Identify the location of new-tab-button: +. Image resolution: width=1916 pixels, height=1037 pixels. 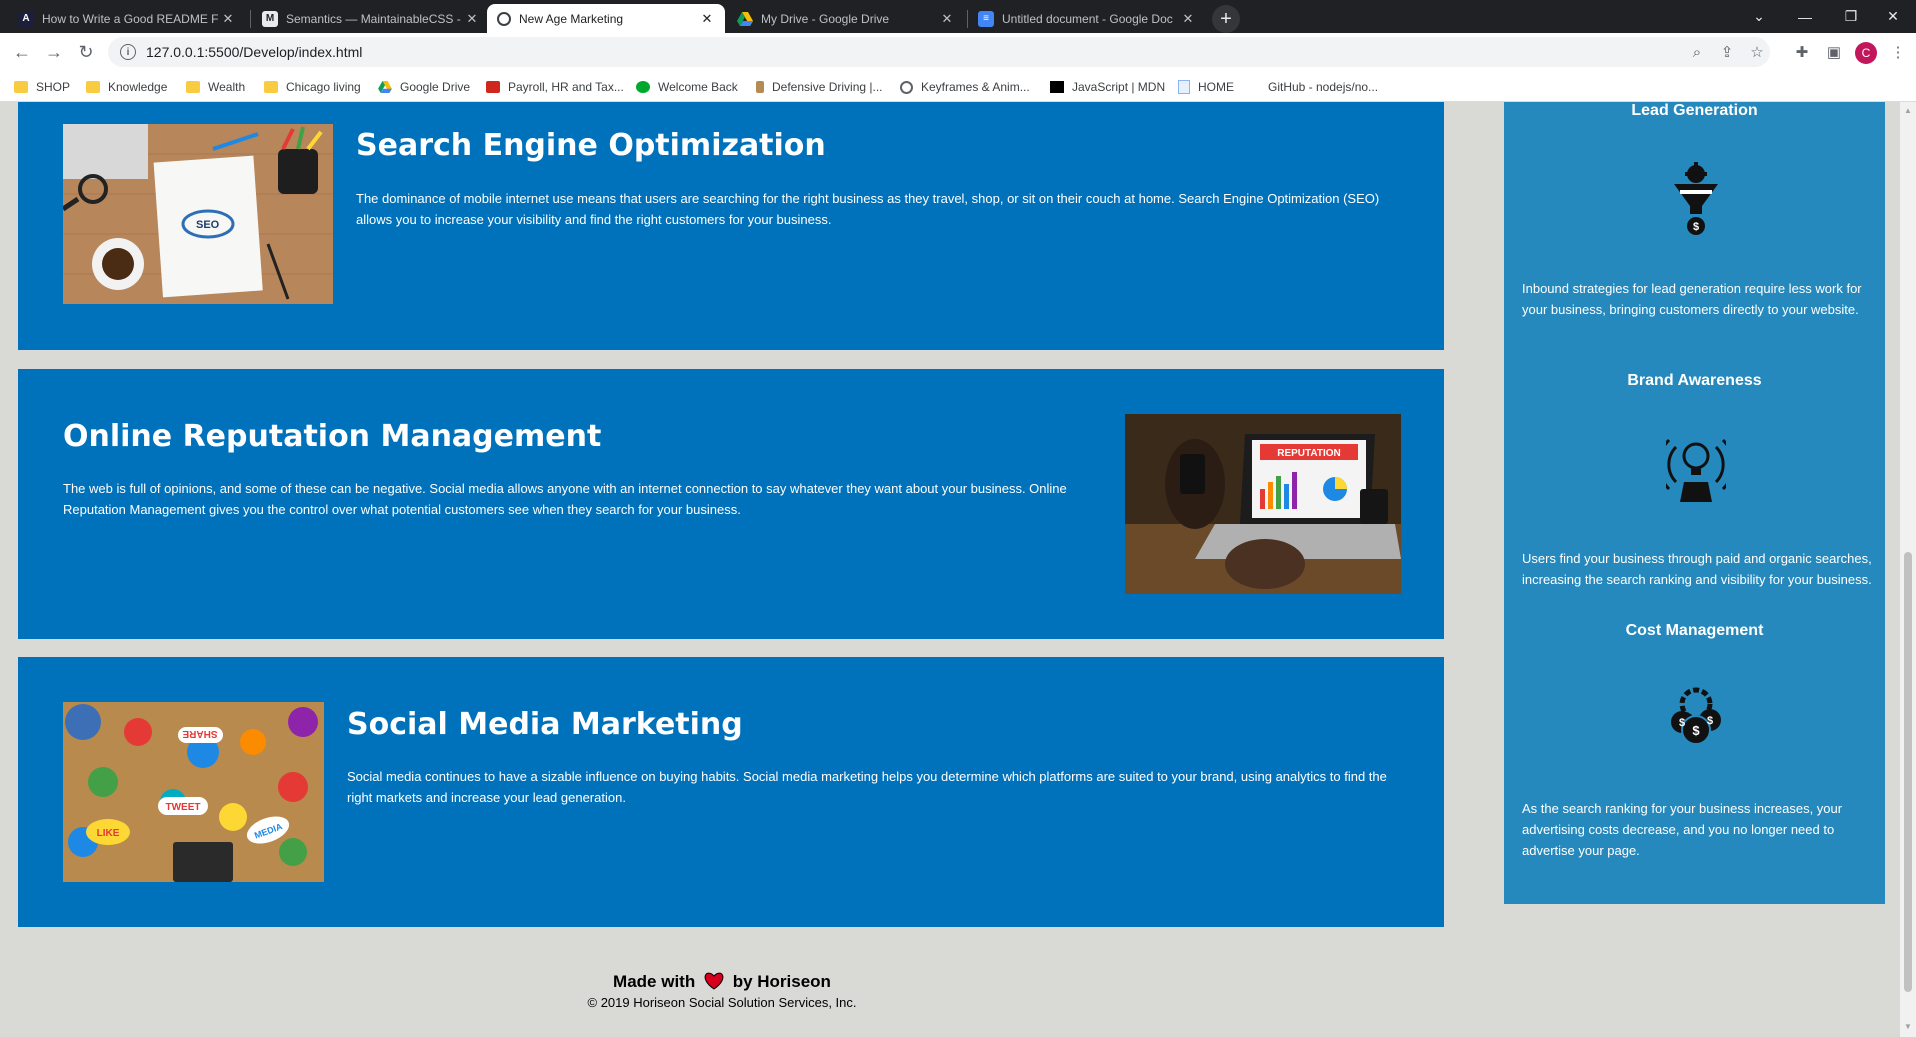
(1226, 19).